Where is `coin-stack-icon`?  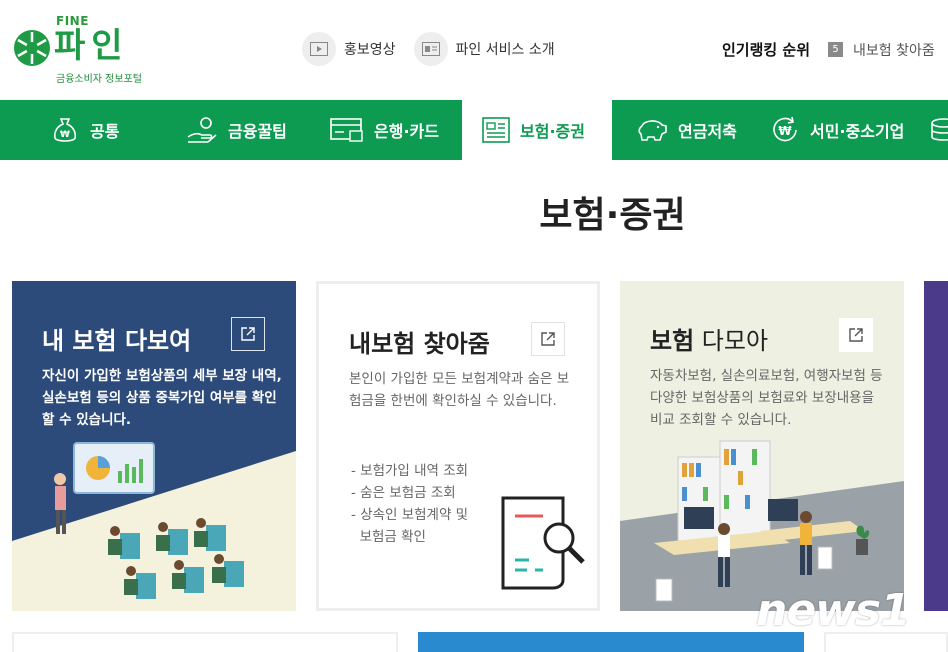
coin-stack-icon is located at coordinates (939, 129).